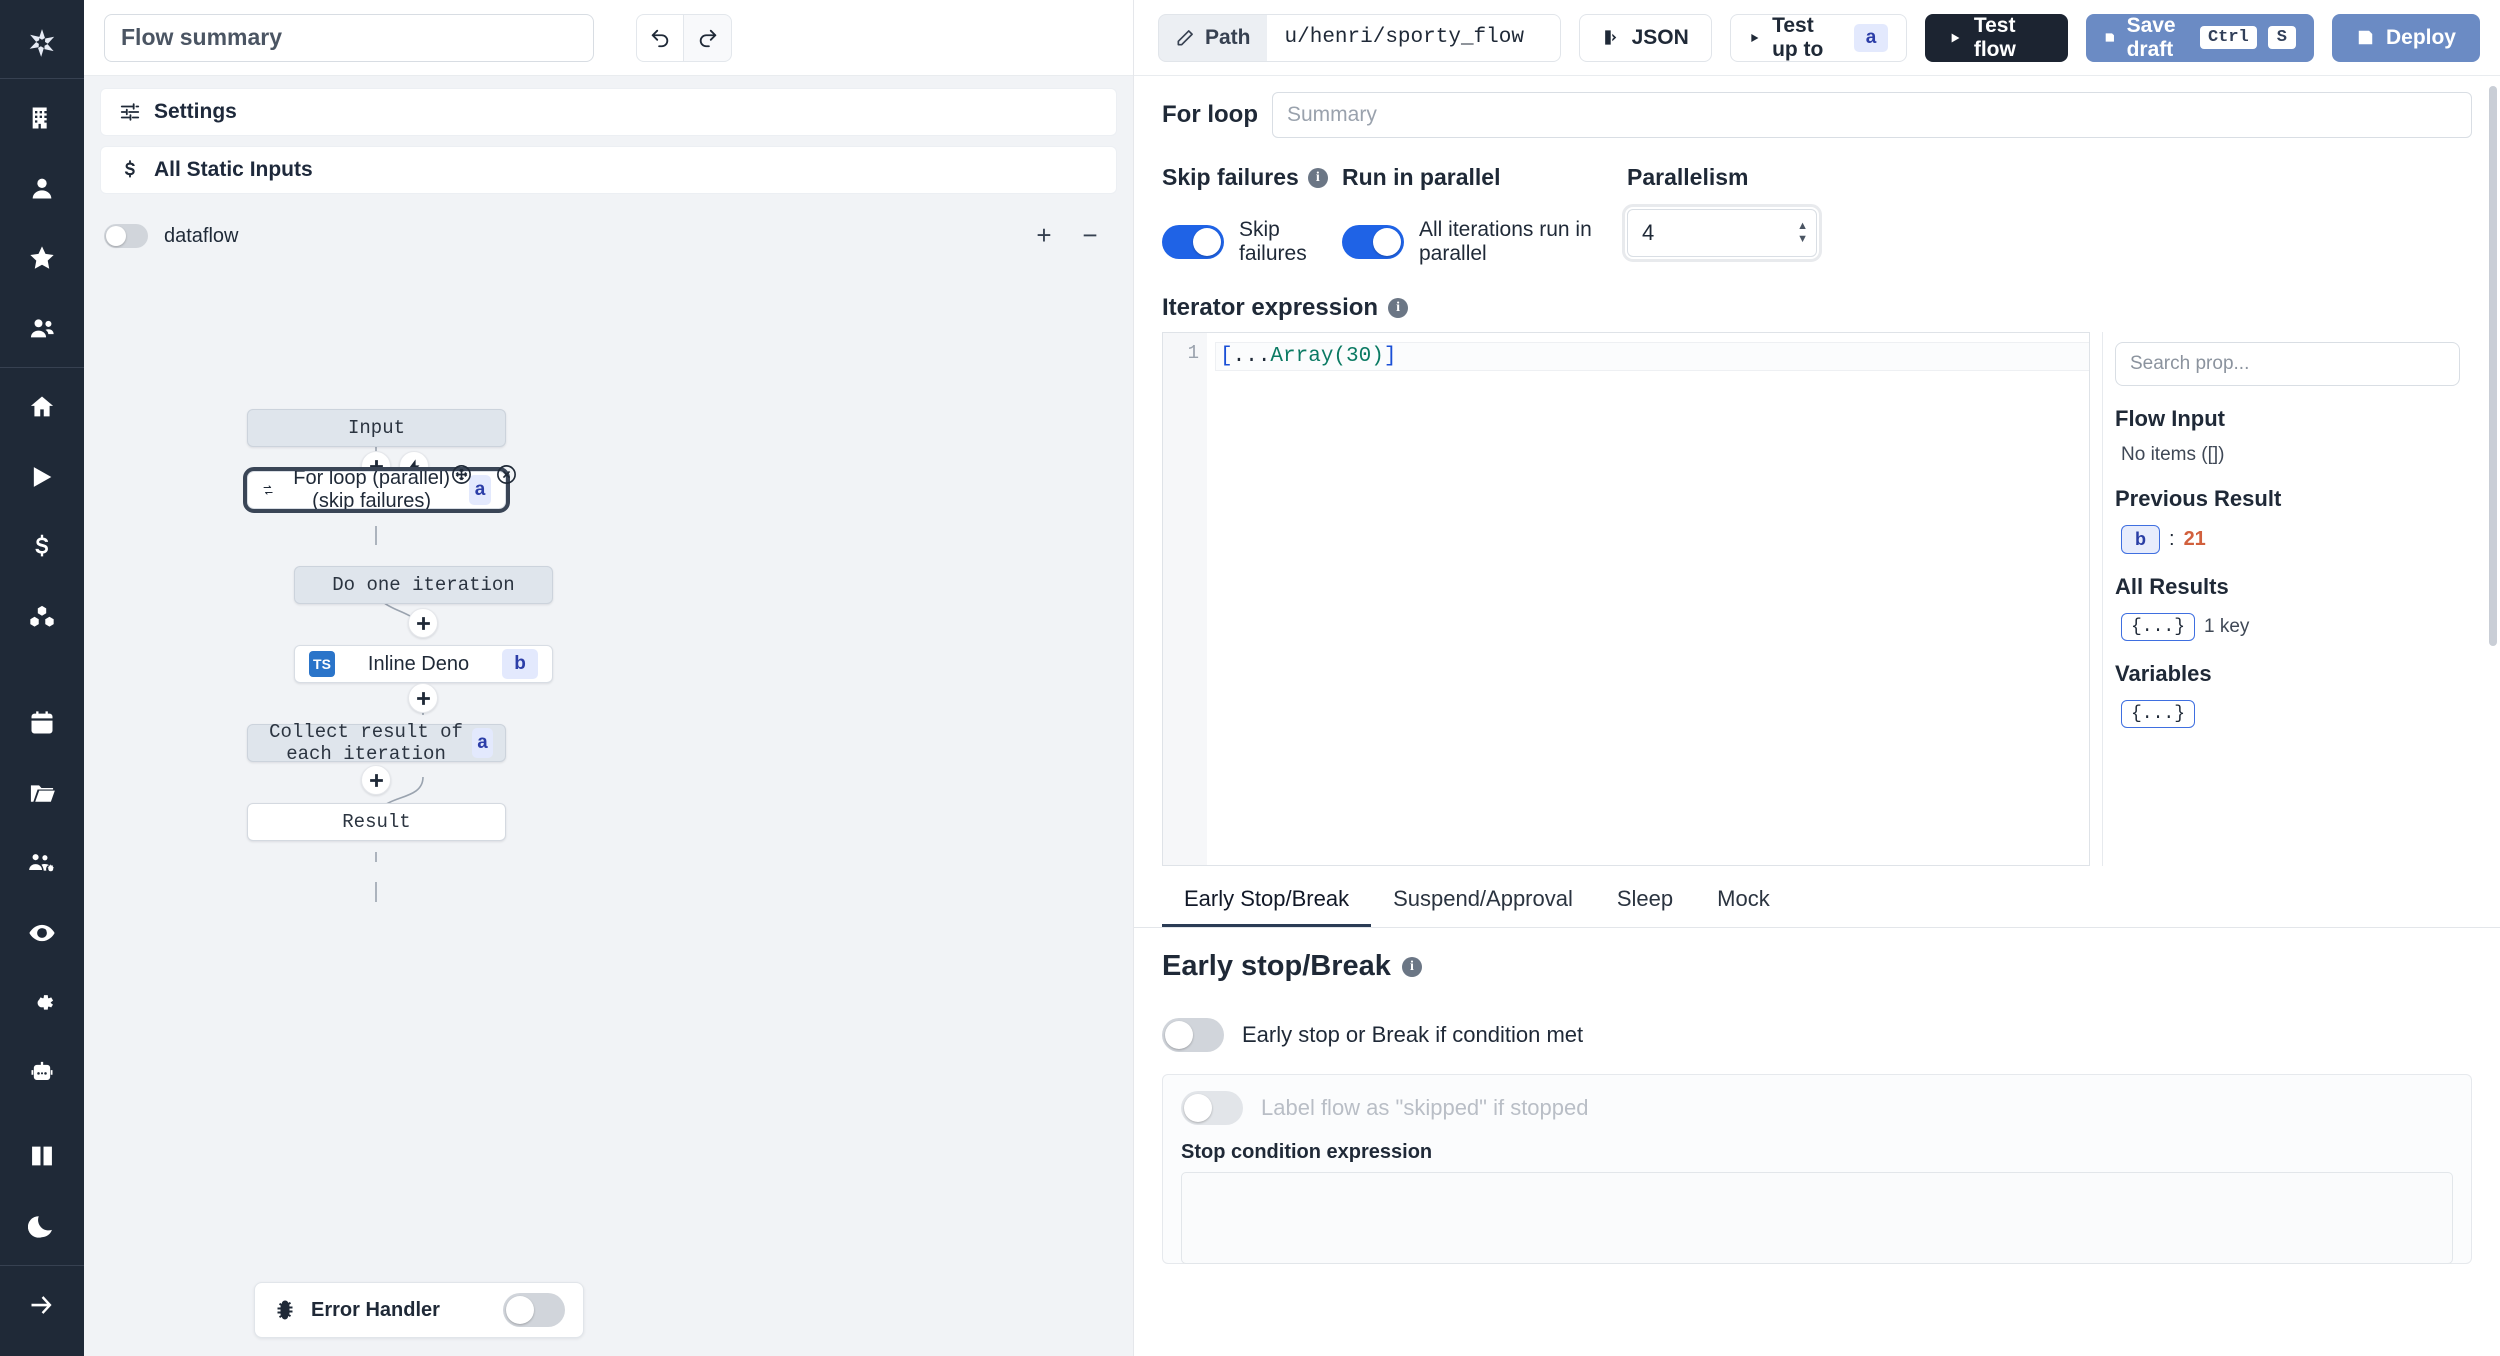 Image resolution: width=2500 pixels, height=1356 pixels. What do you see at coordinates (2287, 364) in the screenshot?
I see `search-prop-input` at bounding box center [2287, 364].